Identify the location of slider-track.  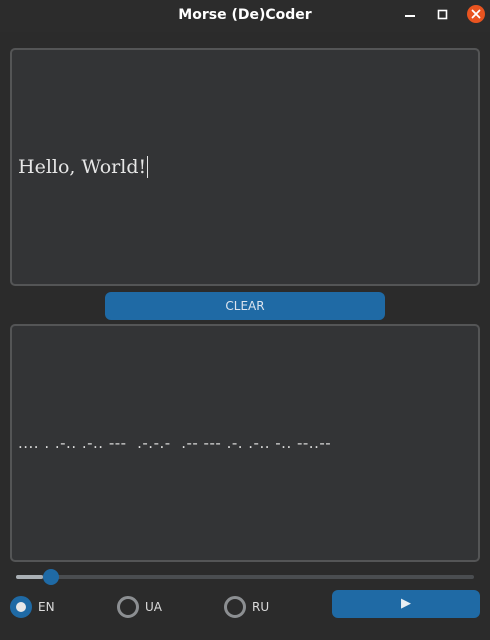
(245, 577).